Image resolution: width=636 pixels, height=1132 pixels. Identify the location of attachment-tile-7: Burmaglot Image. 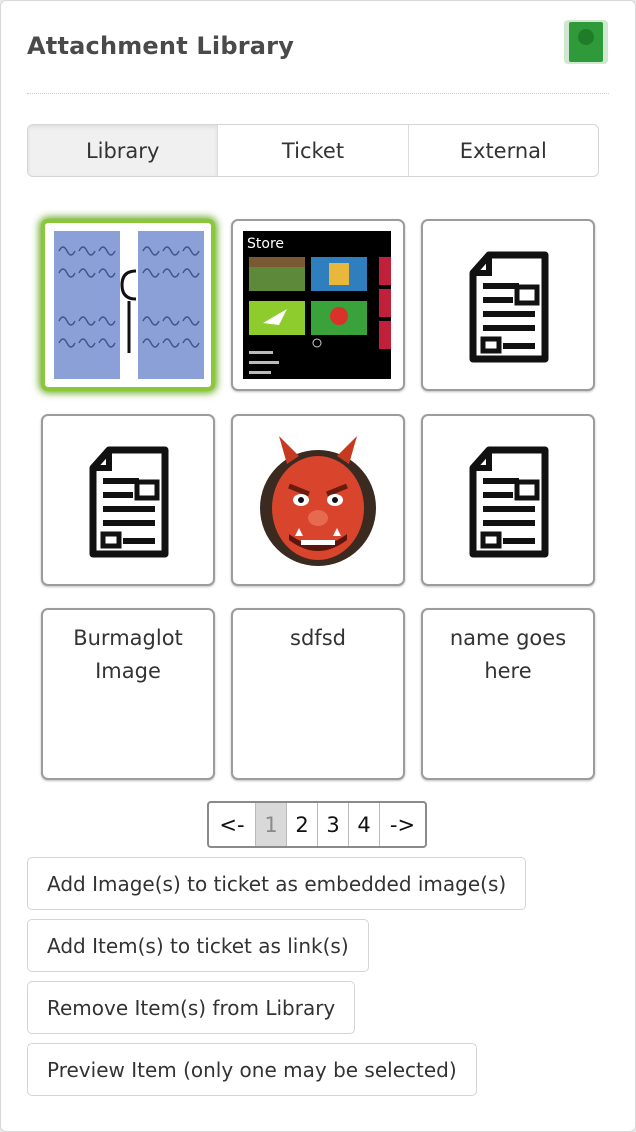
(128, 694).